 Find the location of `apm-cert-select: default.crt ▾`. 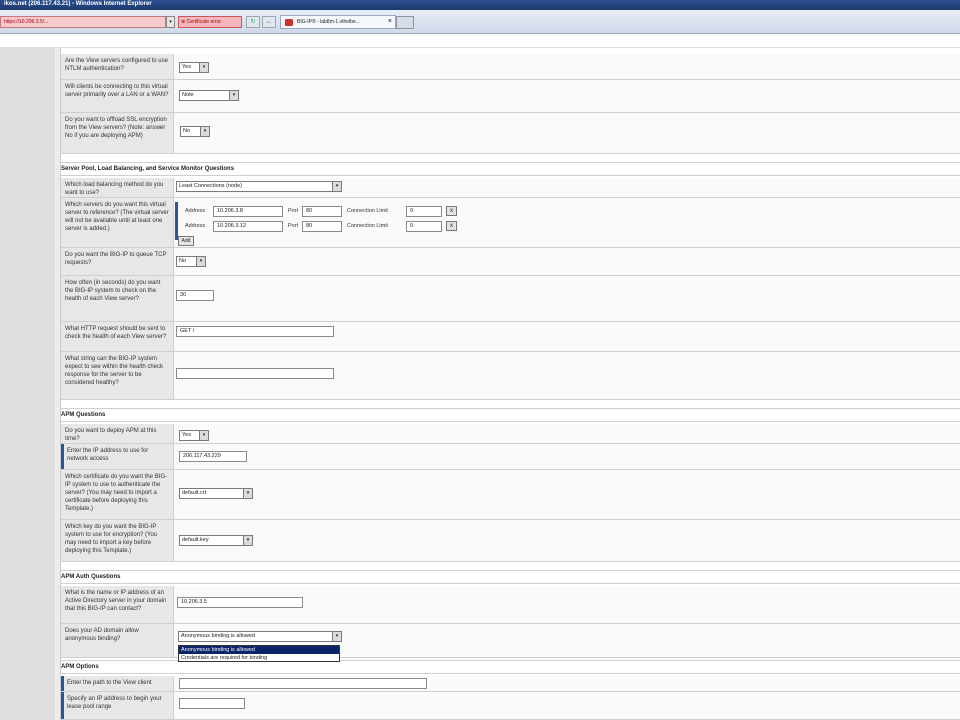

apm-cert-select: default.crt ▾ is located at coordinates (216, 493).